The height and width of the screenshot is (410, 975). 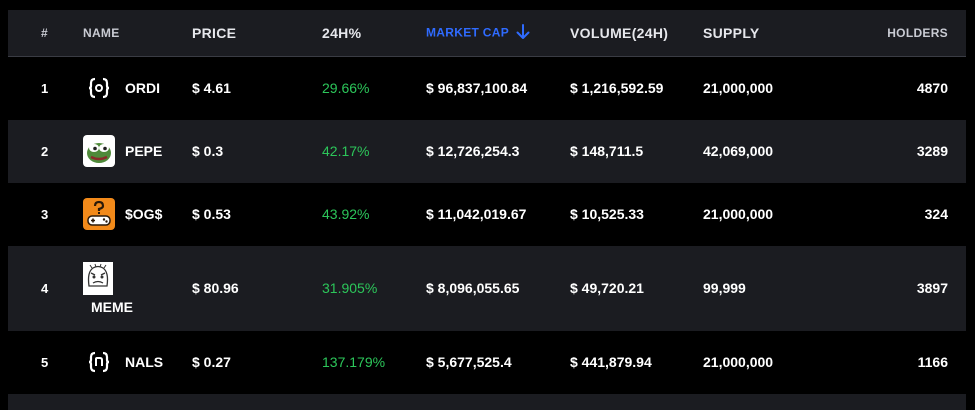 What do you see at coordinates (636, 288) in the screenshot?
I see `volume-cell: $ 49,720.21` at bounding box center [636, 288].